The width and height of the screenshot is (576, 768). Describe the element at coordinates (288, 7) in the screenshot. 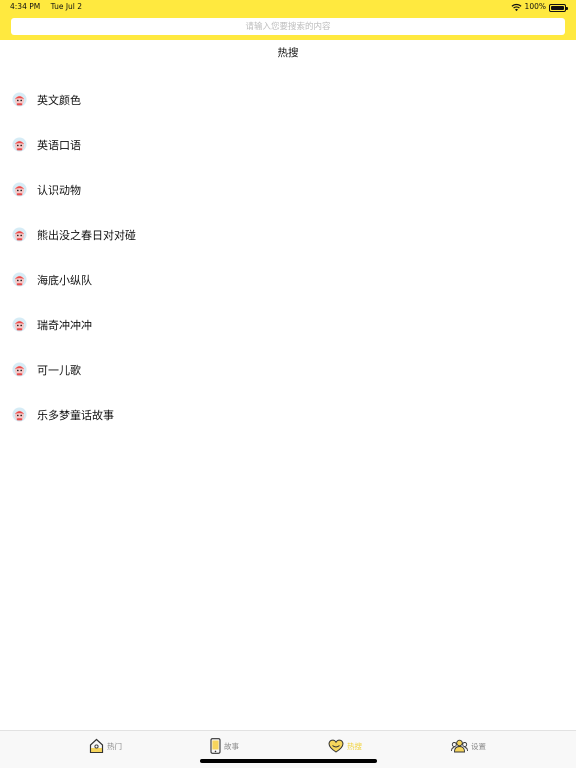

I see `status-bar: 4:34 PM Tue Jul 2 100%` at that location.